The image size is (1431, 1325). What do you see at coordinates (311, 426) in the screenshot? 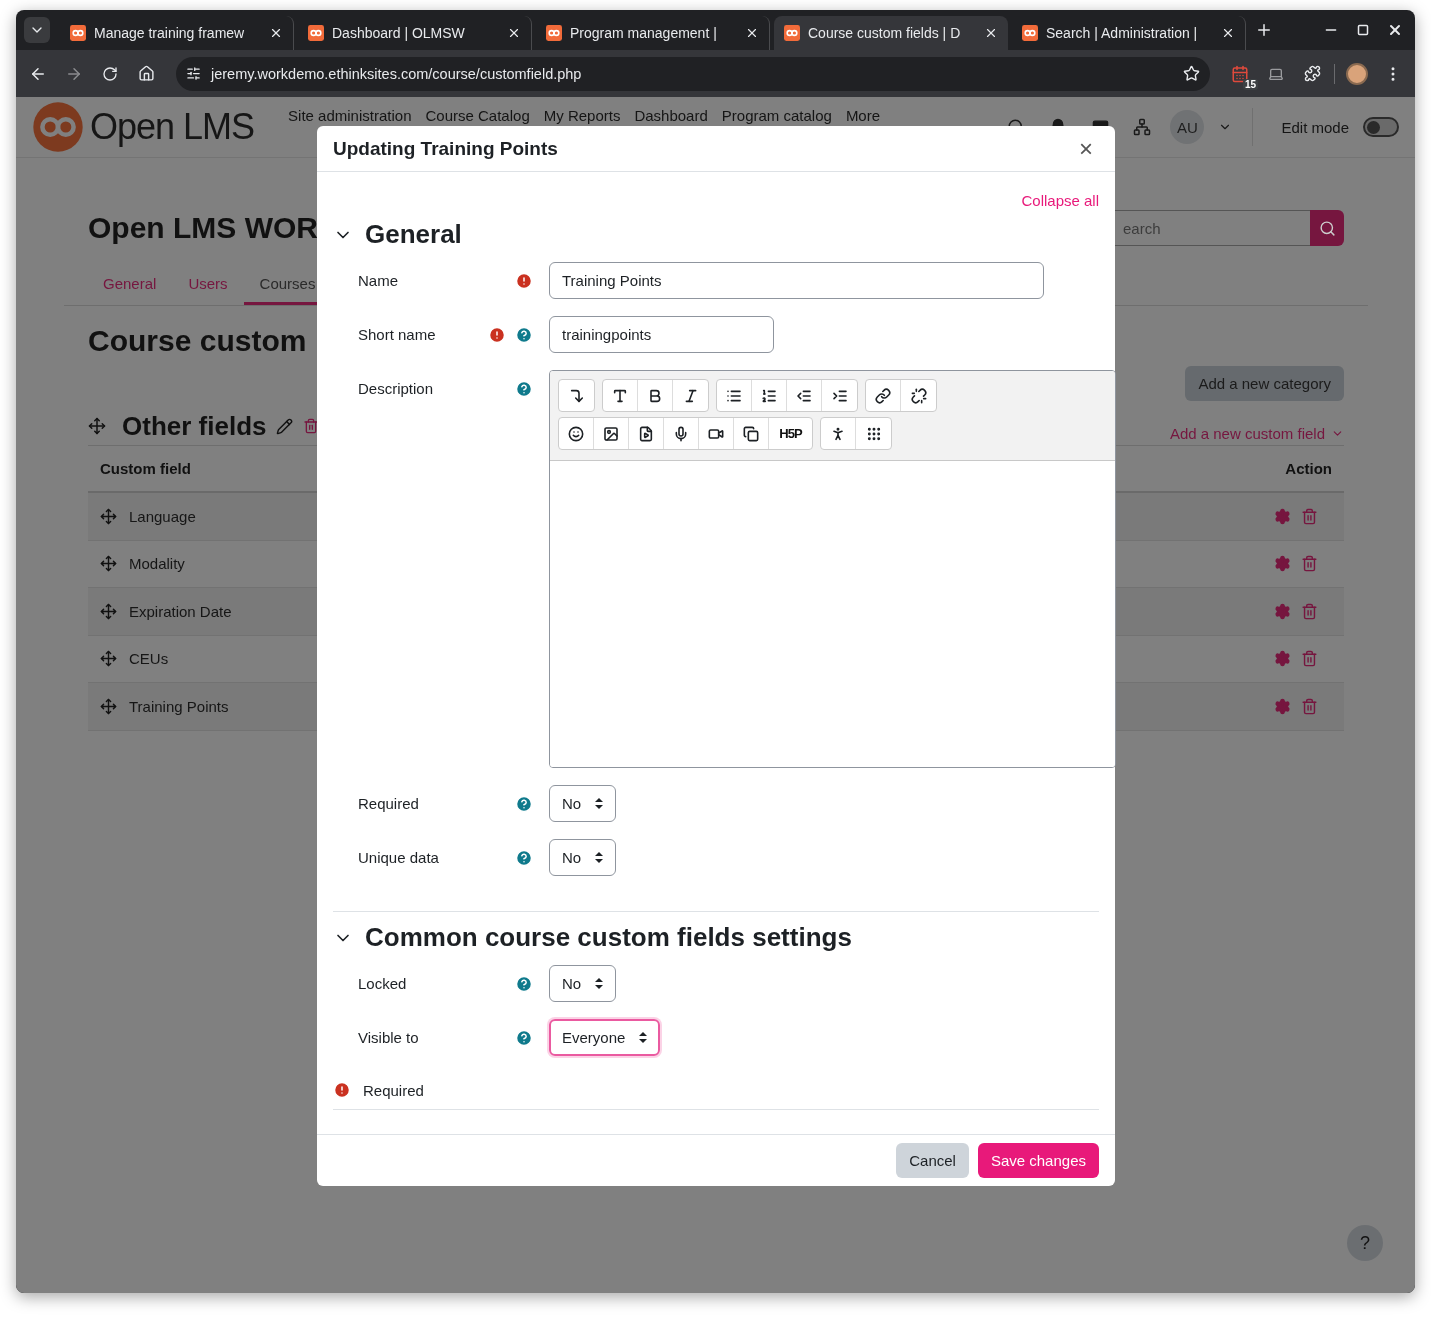
I see `trash-icon` at bounding box center [311, 426].